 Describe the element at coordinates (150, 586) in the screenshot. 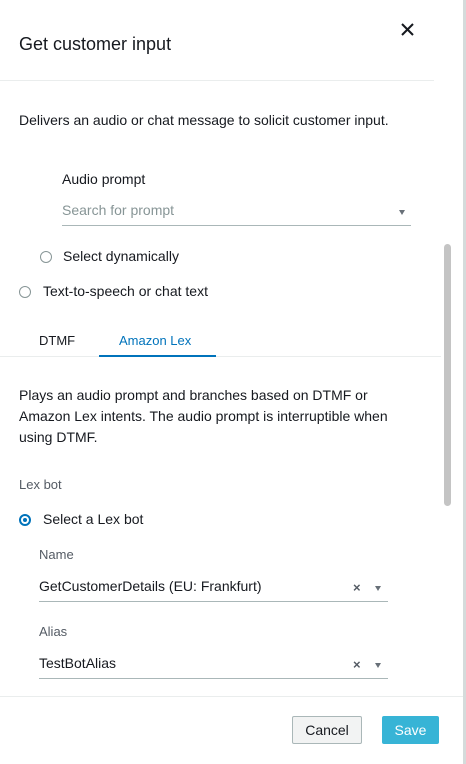

I see `bot-name-value: GetCustomerDetails (EU: Frankfurt)` at that location.